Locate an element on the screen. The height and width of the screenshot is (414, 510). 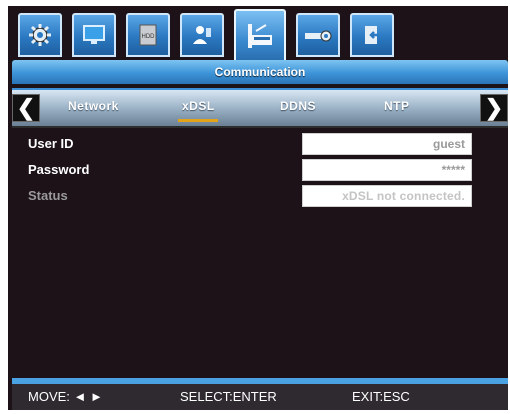
device-settings-icon is located at coordinates (318, 36).